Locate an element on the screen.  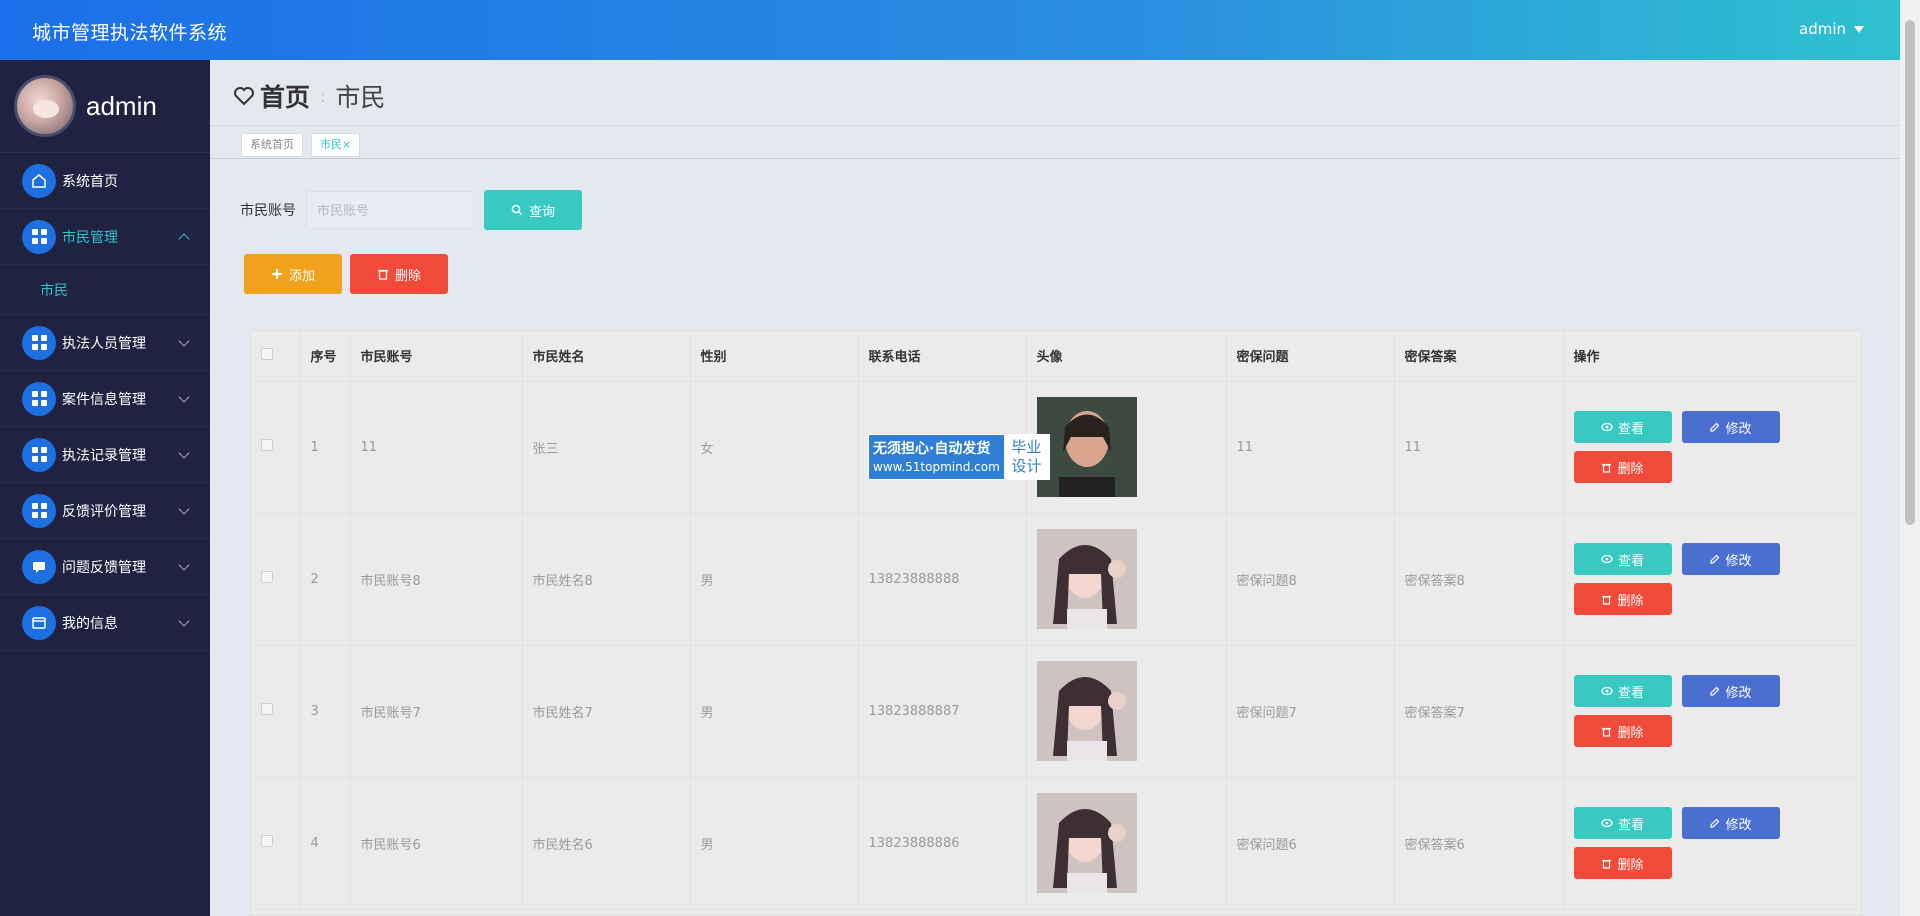
column-header: 序号 is located at coordinates (325, 356).